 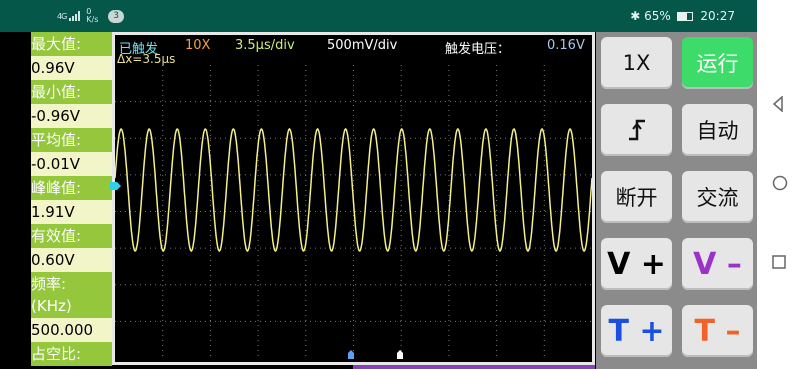 What do you see at coordinates (478, 49) in the screenshot?
I see `trigger-label: 触发电压：` at bounding box center [478, 49].